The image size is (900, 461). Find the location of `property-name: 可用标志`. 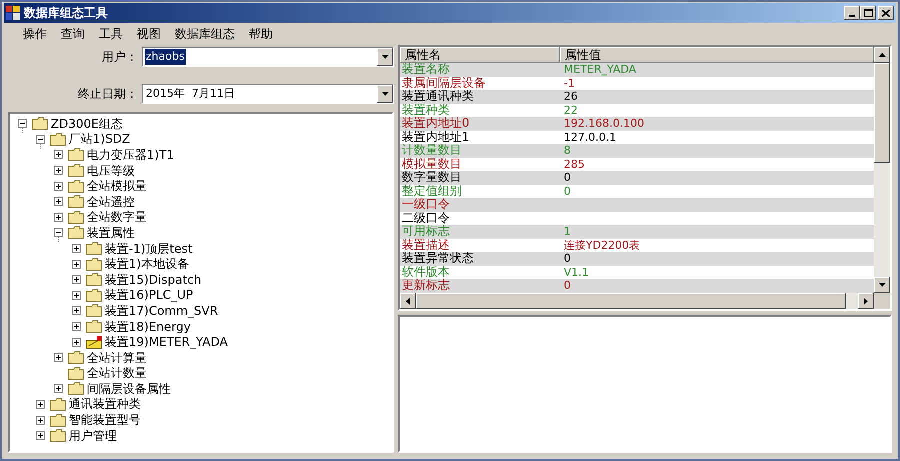

property-name: 可用标志 is located at coordinates (426, 231).